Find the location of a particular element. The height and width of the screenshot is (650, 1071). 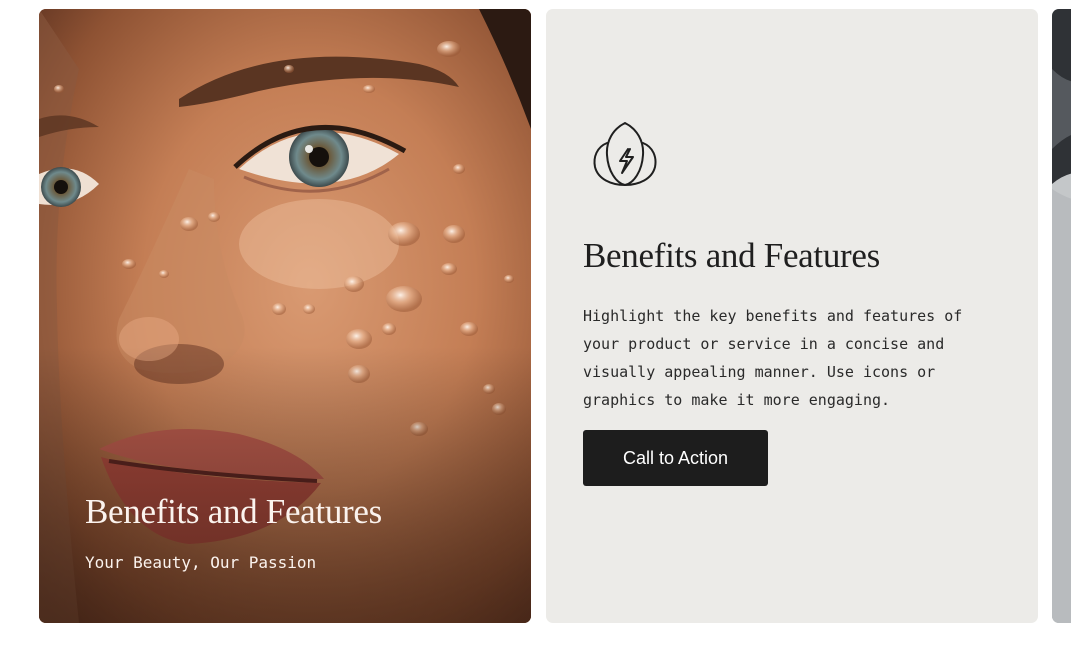

next-card-image is located at coordinates (1061, 316).